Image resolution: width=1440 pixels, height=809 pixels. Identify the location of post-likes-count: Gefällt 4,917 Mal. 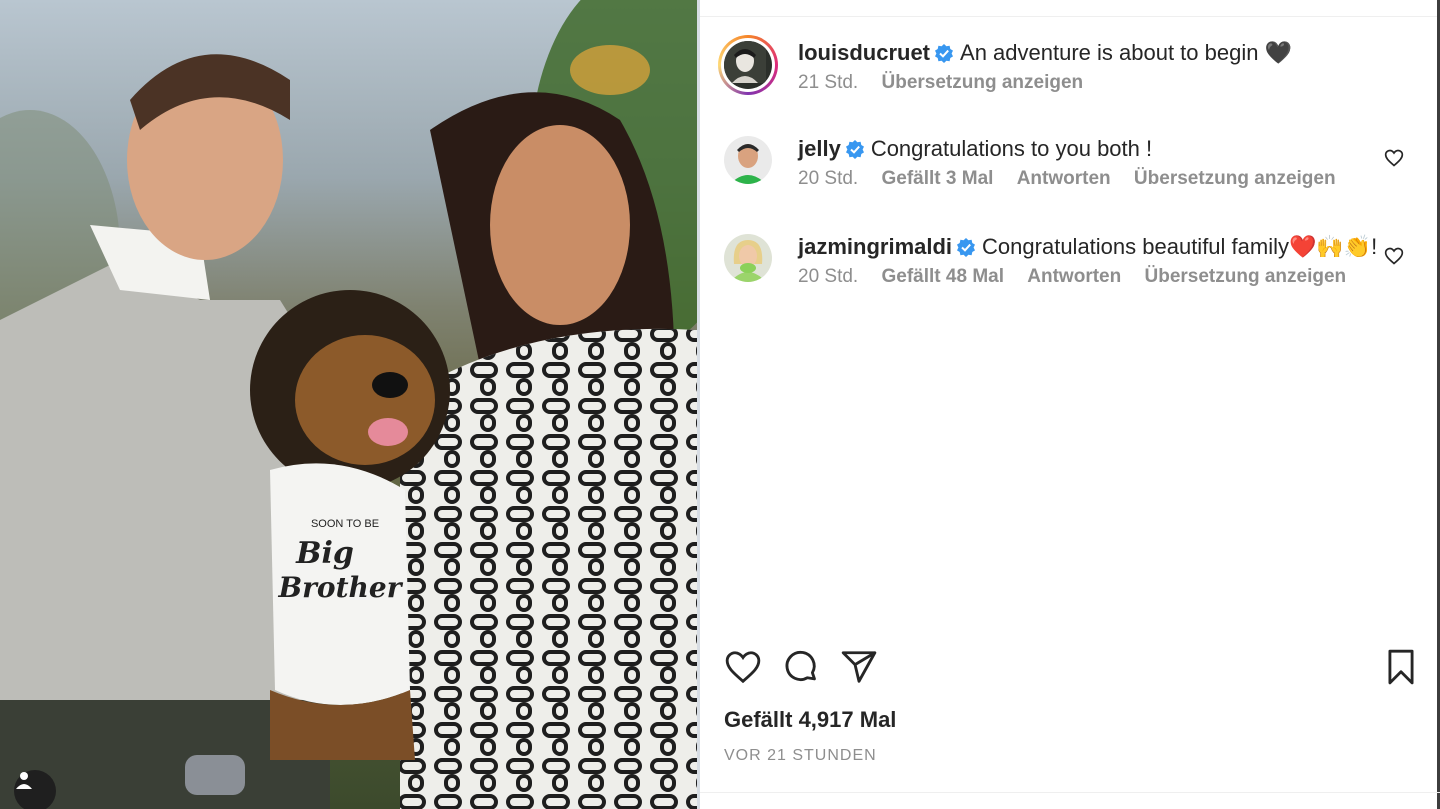
(810, 720).